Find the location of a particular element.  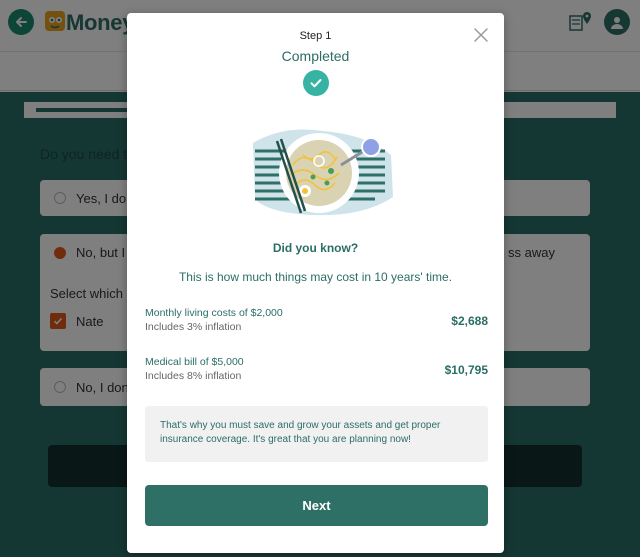

cost-value: $2,688 is located at coordinates (469, 321).